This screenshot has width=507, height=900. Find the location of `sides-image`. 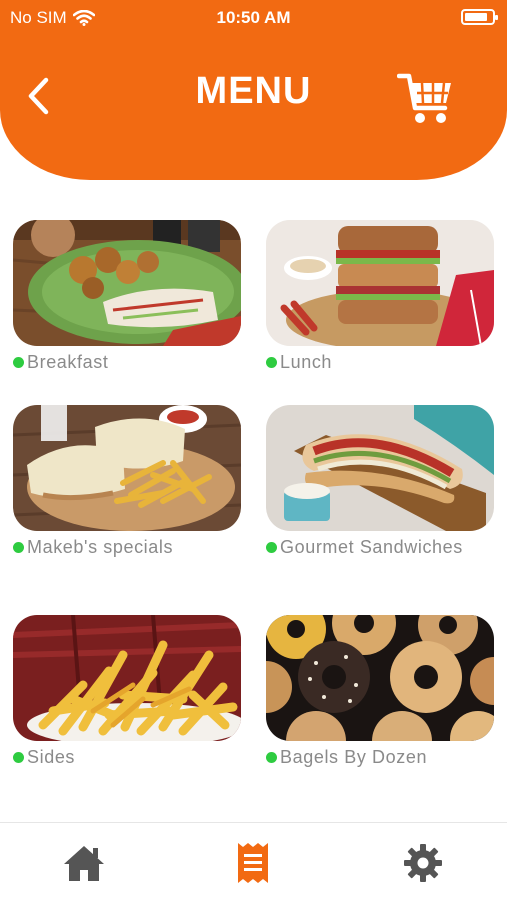

sides-image is located at coordinates (127, 678).